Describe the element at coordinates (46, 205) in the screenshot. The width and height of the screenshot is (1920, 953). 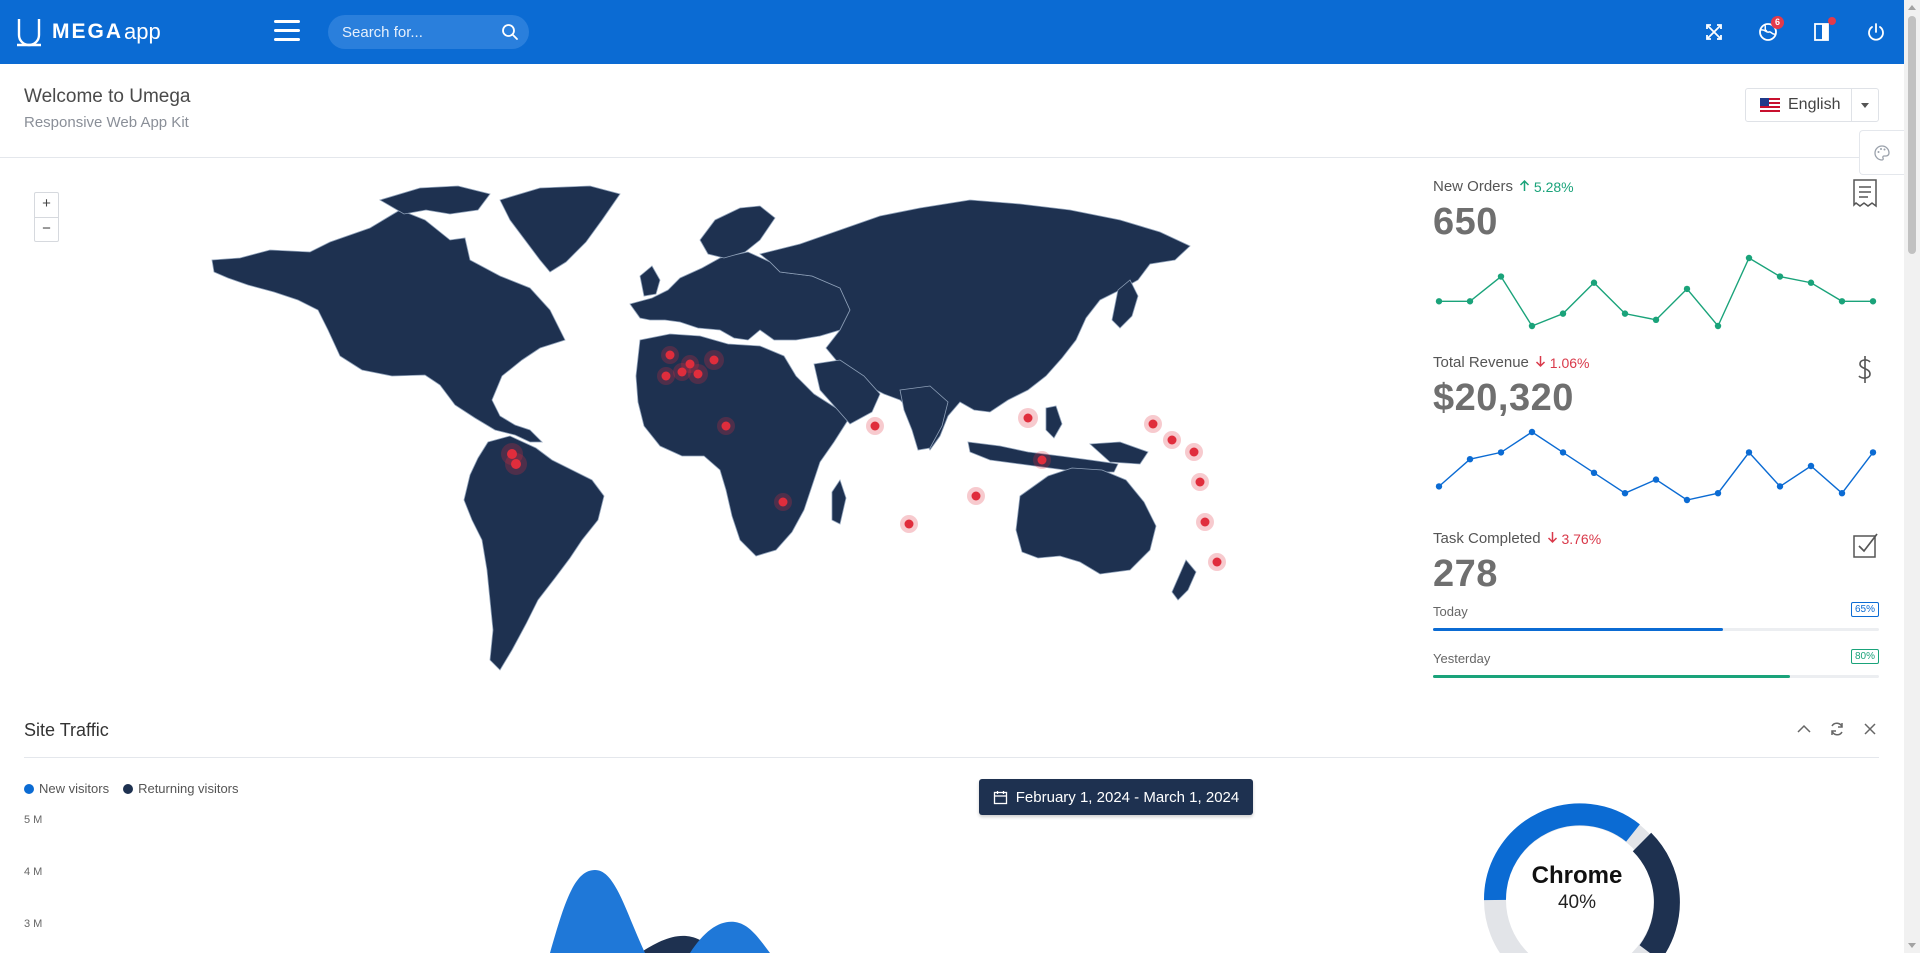
I see `map-zoom-in-button: +` at that location.